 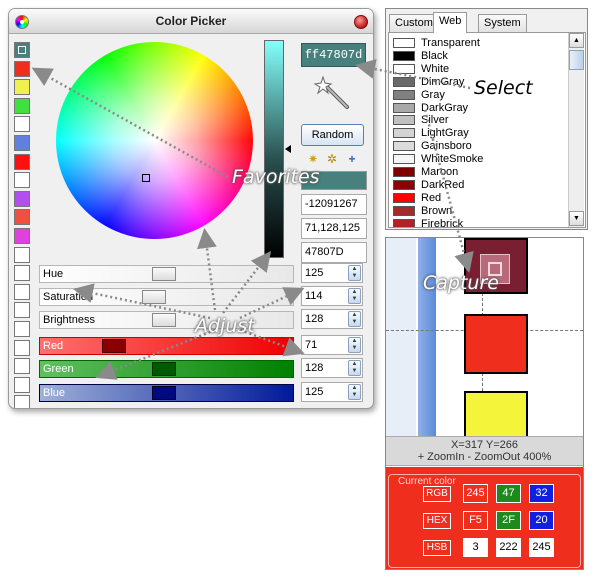 What do you see at coordinates (450, 22) in the screenshot?
I see `tab-web: Web` at bounding box center [450, 22].